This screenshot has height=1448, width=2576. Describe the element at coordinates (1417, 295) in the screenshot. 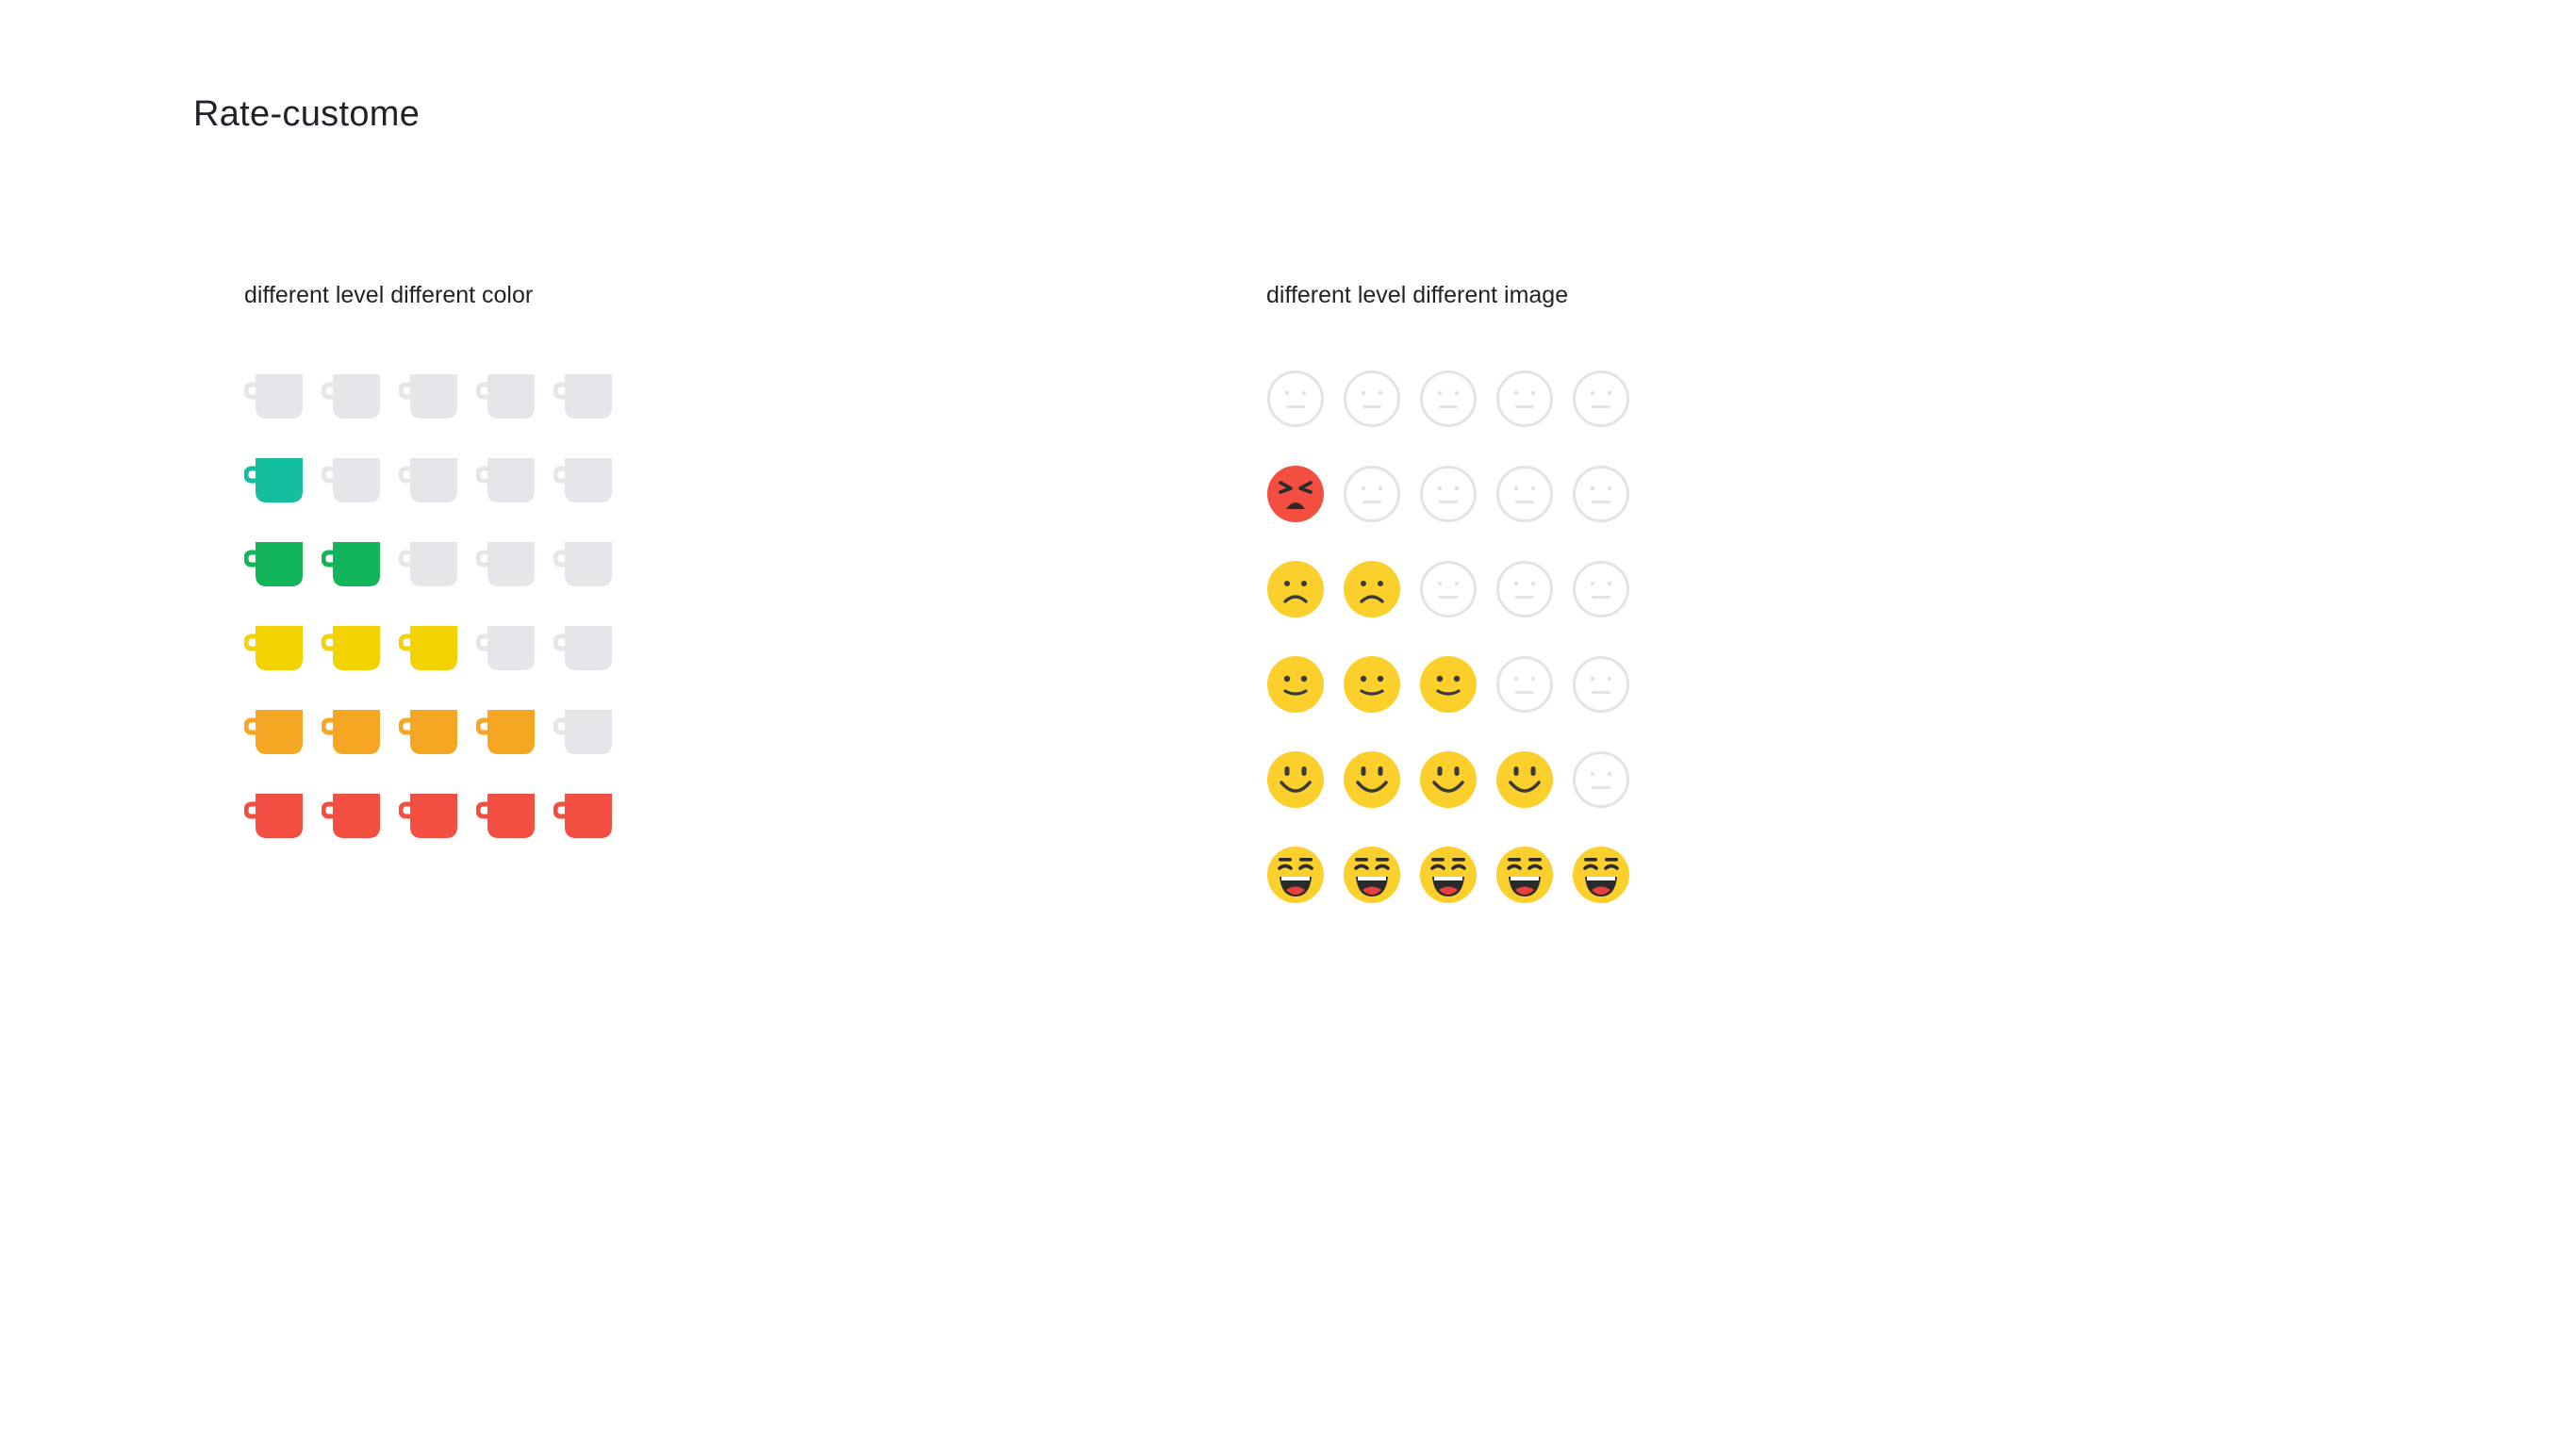

I see `face-section-title: different level different image` at that location.